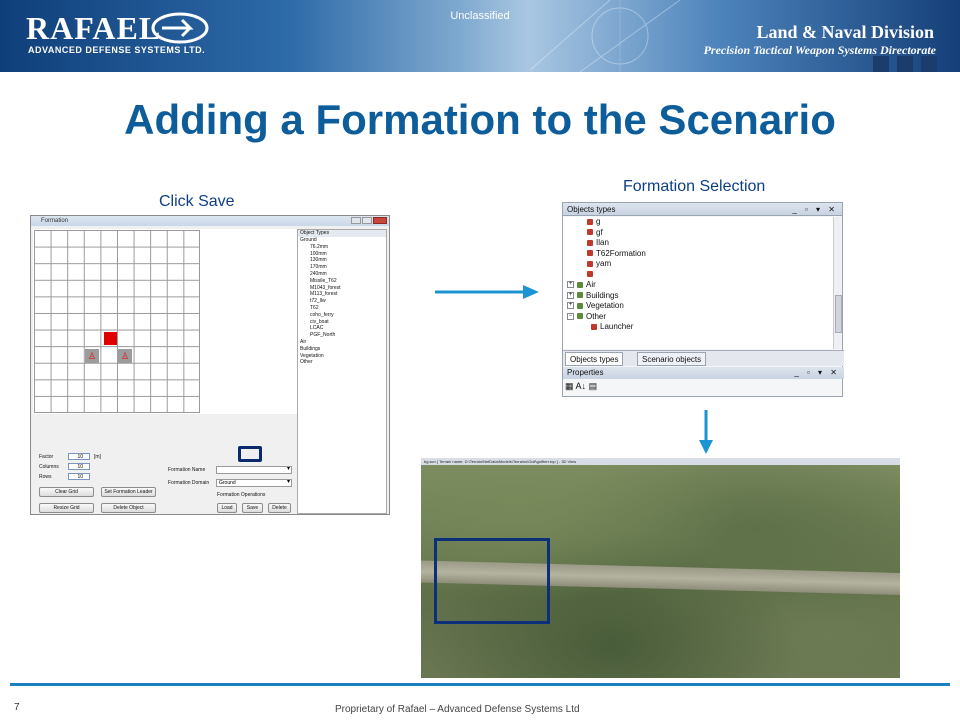 This screenshot has height=720, width=960. What do you see at coordinates (342, 356) in the screenshot?
I see `tree-item: Vegetation` at bounding box center [342, 356].